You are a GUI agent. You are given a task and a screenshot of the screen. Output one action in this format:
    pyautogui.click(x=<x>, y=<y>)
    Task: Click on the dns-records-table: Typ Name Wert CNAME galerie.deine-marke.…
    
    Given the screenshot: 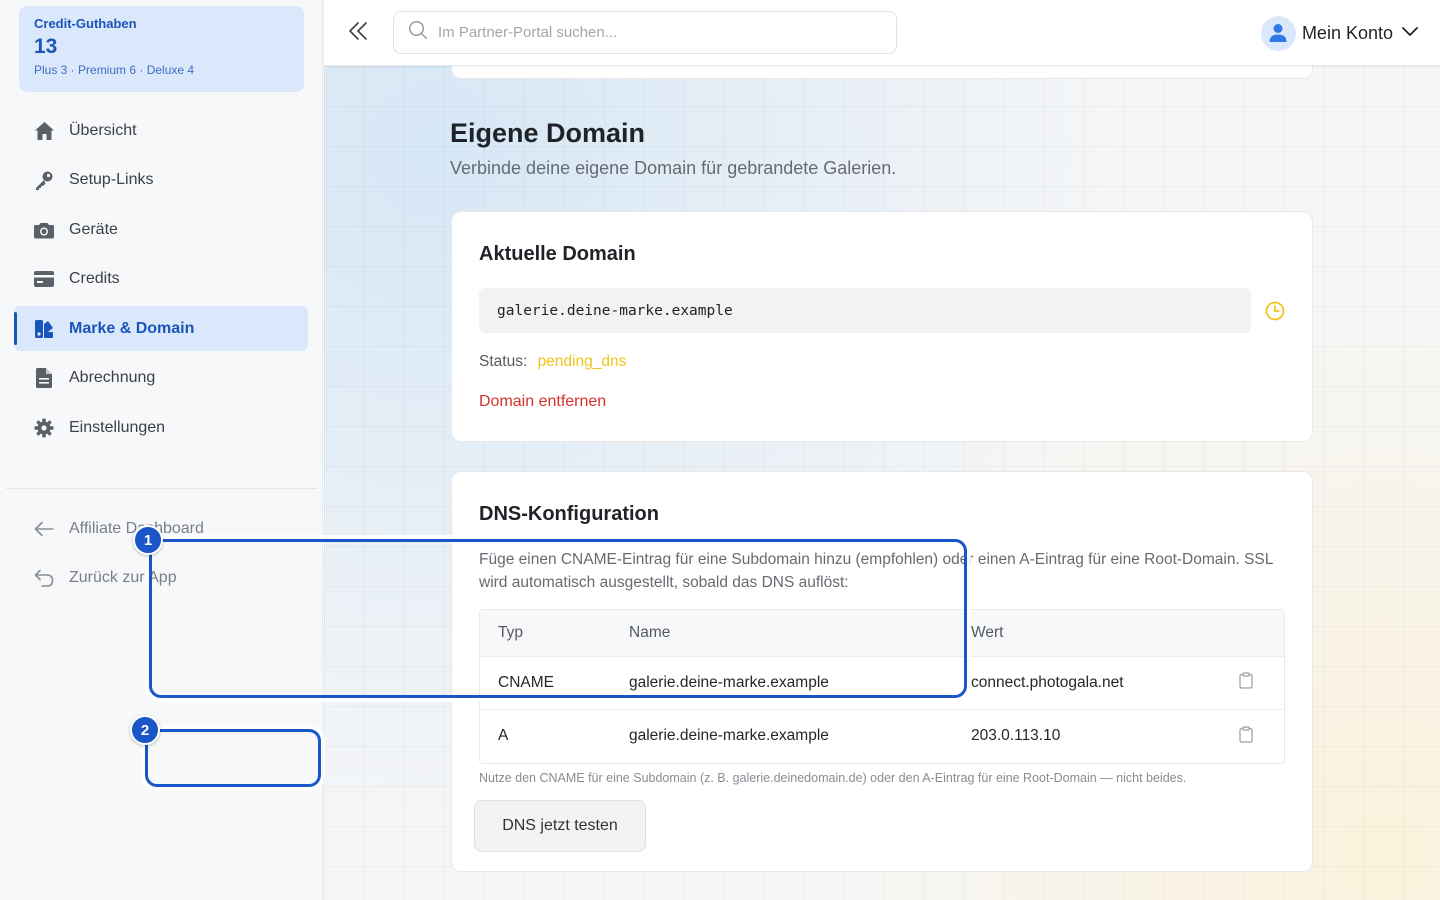 What is the action you would take?
    pyautogui.click(x=882, y=686)
    